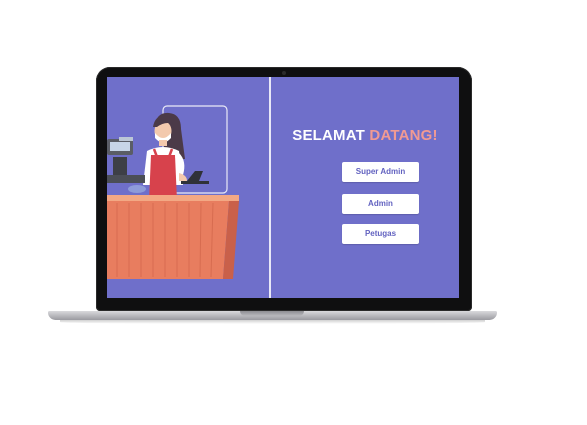  What do you see at coordinates (284, 73) in the screenshot?
I see `webcam-icon` at bounding box center [284, 73].